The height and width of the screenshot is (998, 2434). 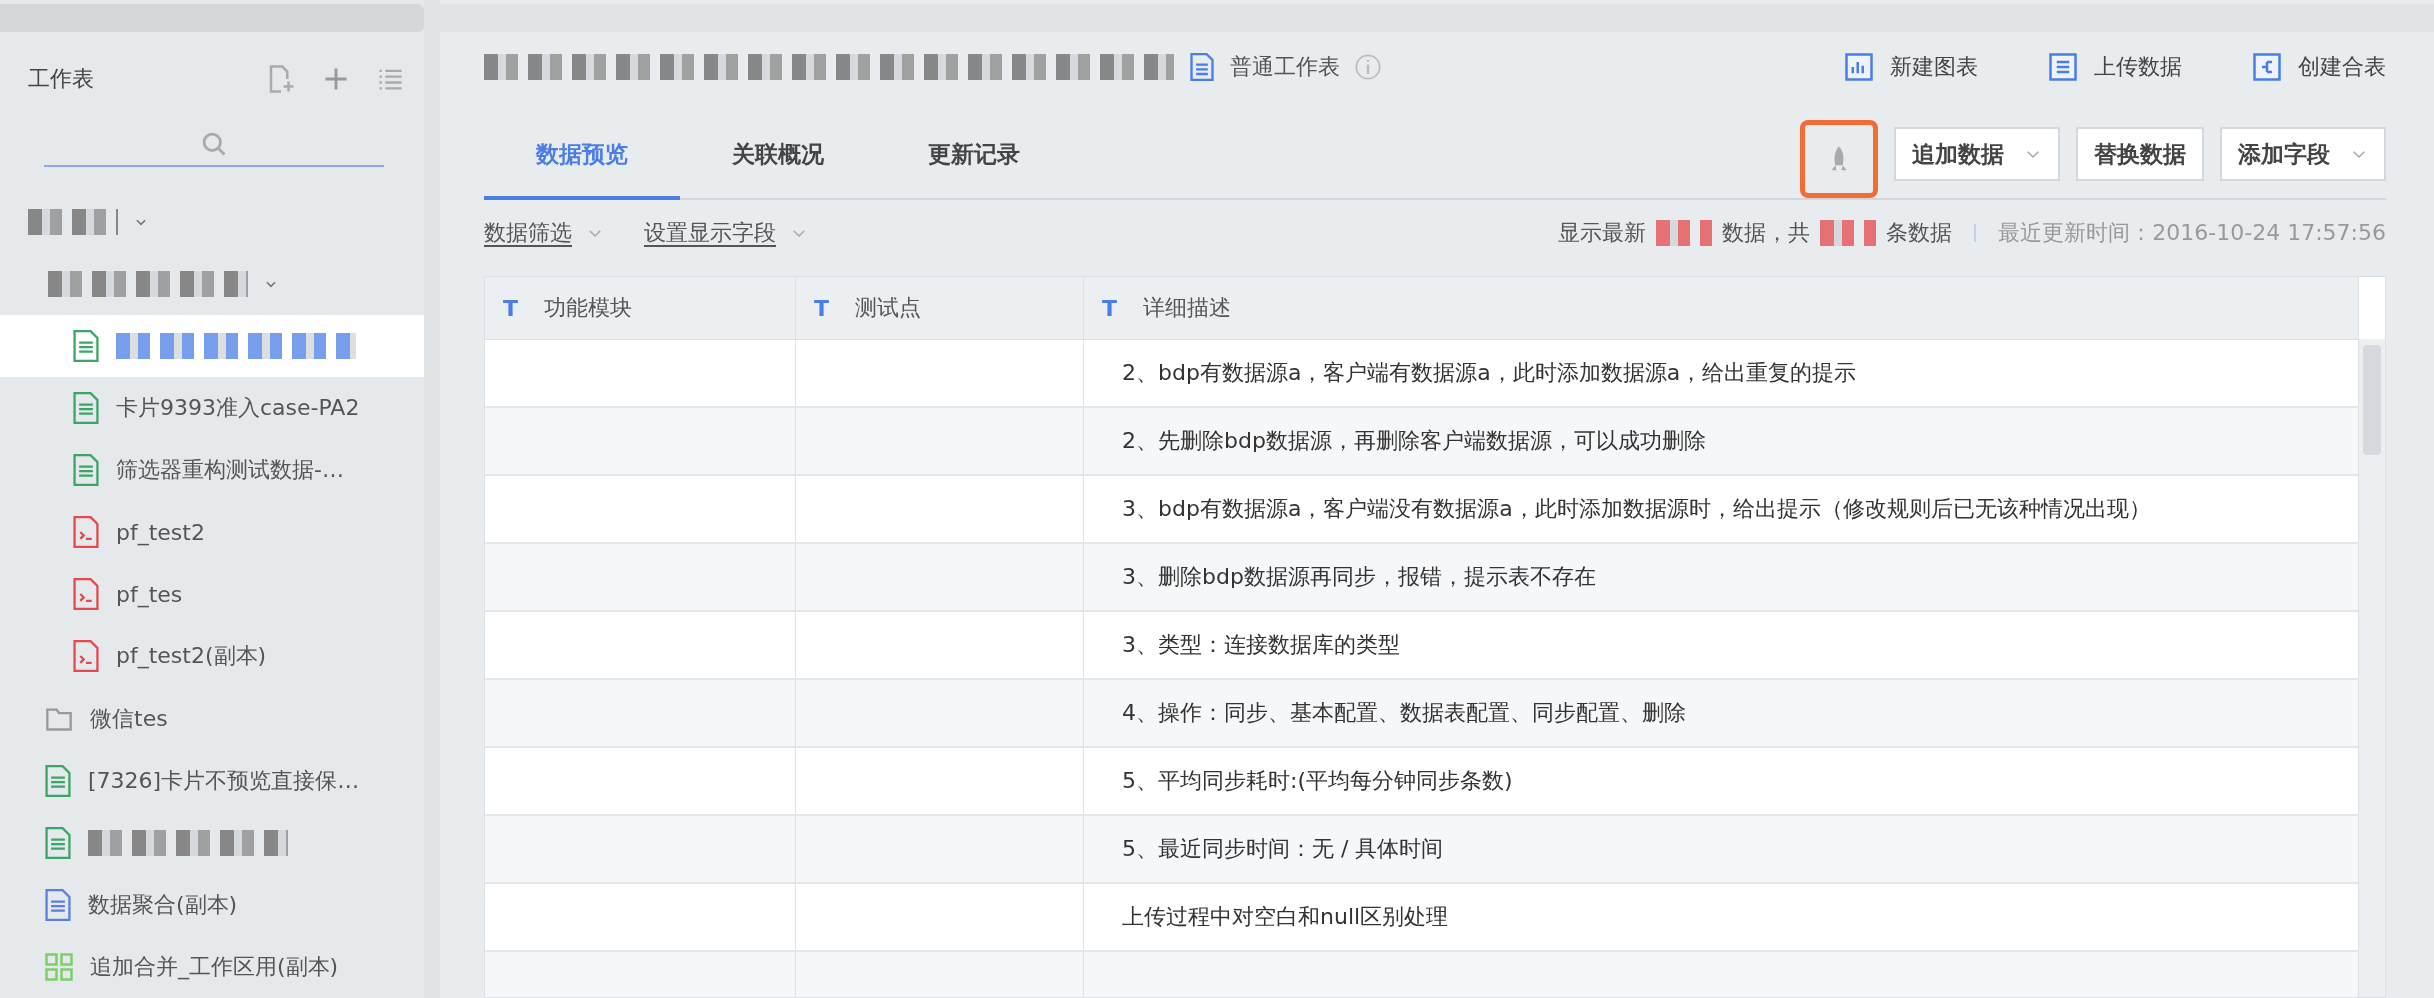 I want to click on info-icon, so click(x=1368, y=67).